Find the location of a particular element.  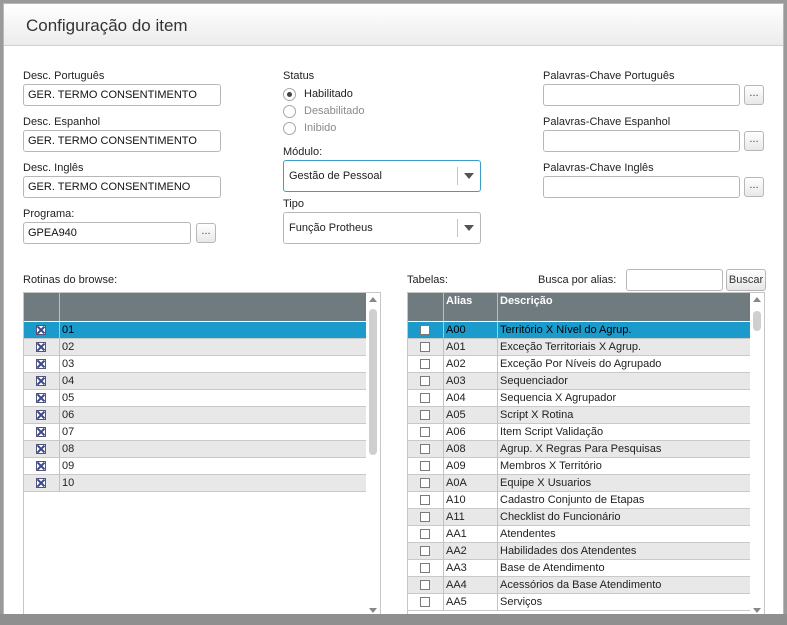

descricao-column-header: Descrição is located at coordinates (624, 307).